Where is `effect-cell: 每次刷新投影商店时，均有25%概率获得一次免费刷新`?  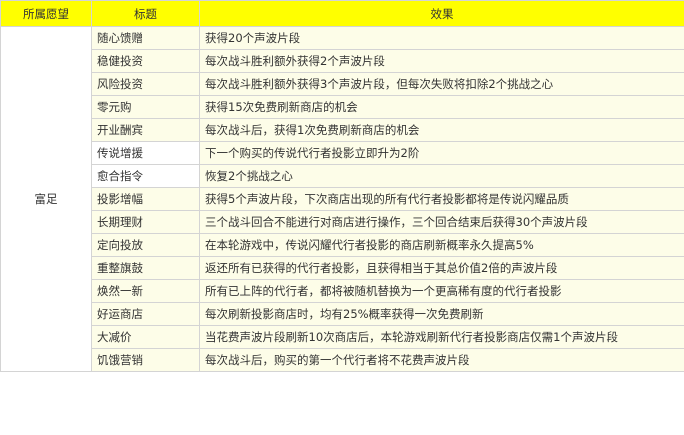
effect-cell: 每次刷新投影商店时，均有25%概率获得一次免费刷新 is located at coordinates (441, 314).